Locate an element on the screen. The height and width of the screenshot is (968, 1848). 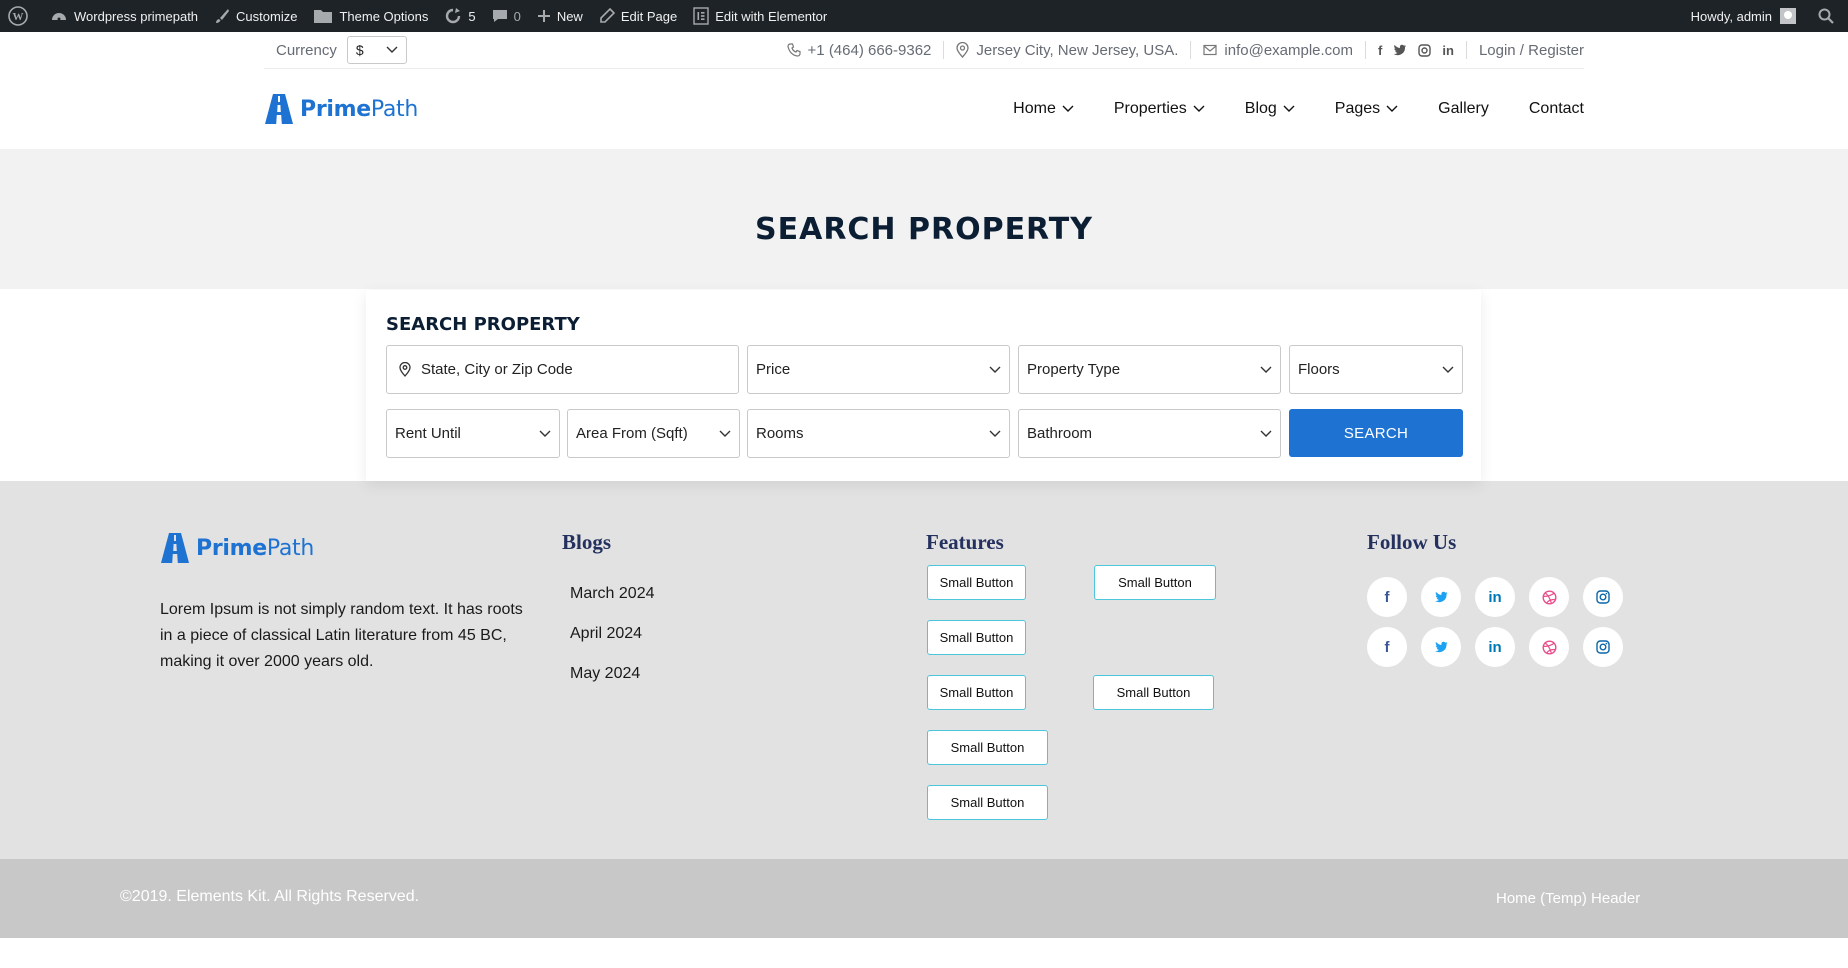
nav-item-properties: Properties is located at coordinates (1159, 109).